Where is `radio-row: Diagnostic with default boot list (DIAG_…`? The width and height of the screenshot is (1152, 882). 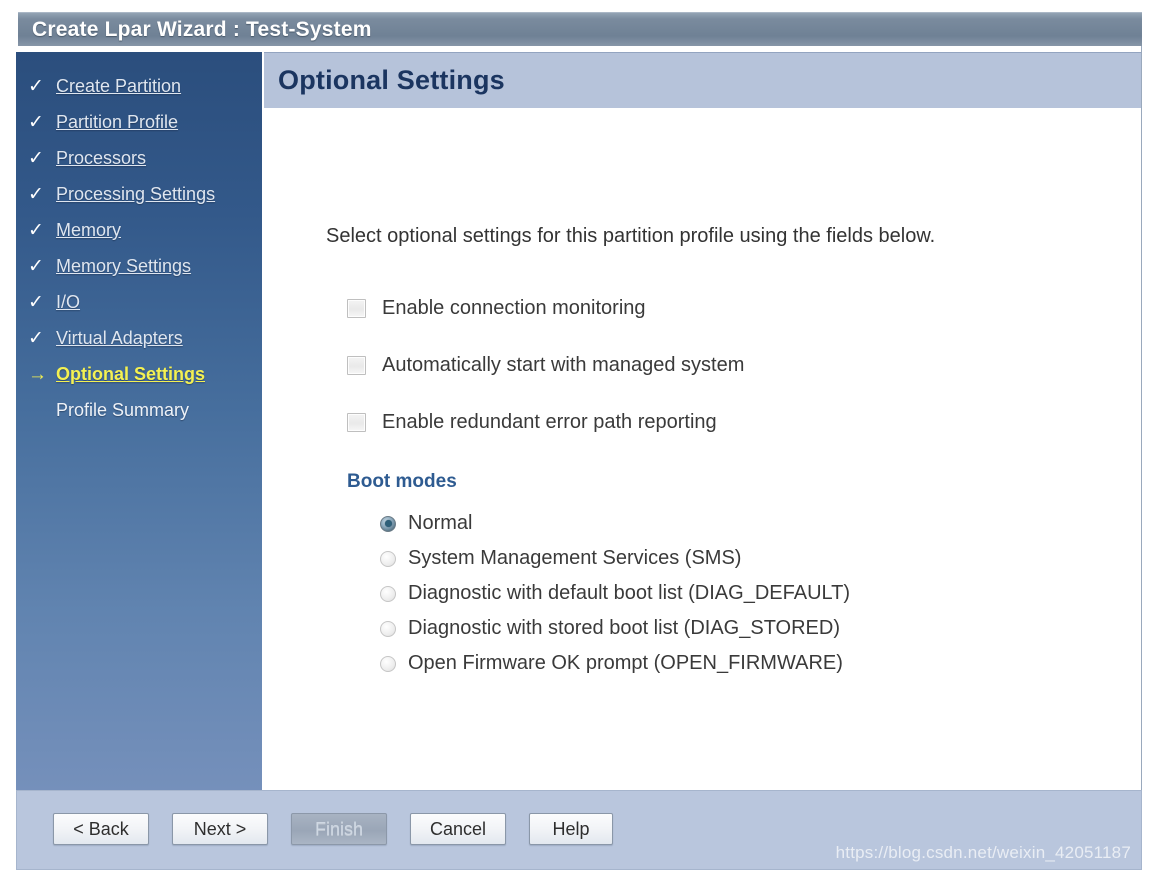
radio-row: Diagnostic with default boot list (DIAG_… is located at coordinates (615, 593).